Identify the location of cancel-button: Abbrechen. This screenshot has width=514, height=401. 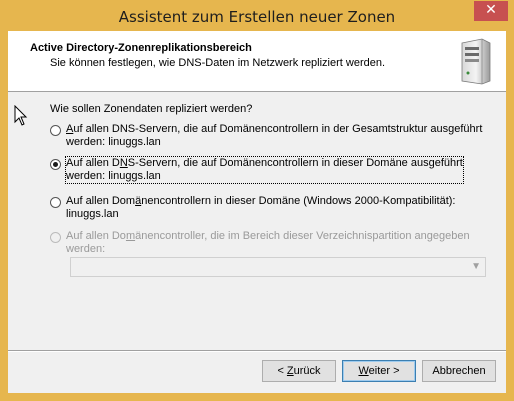
(459, 371).